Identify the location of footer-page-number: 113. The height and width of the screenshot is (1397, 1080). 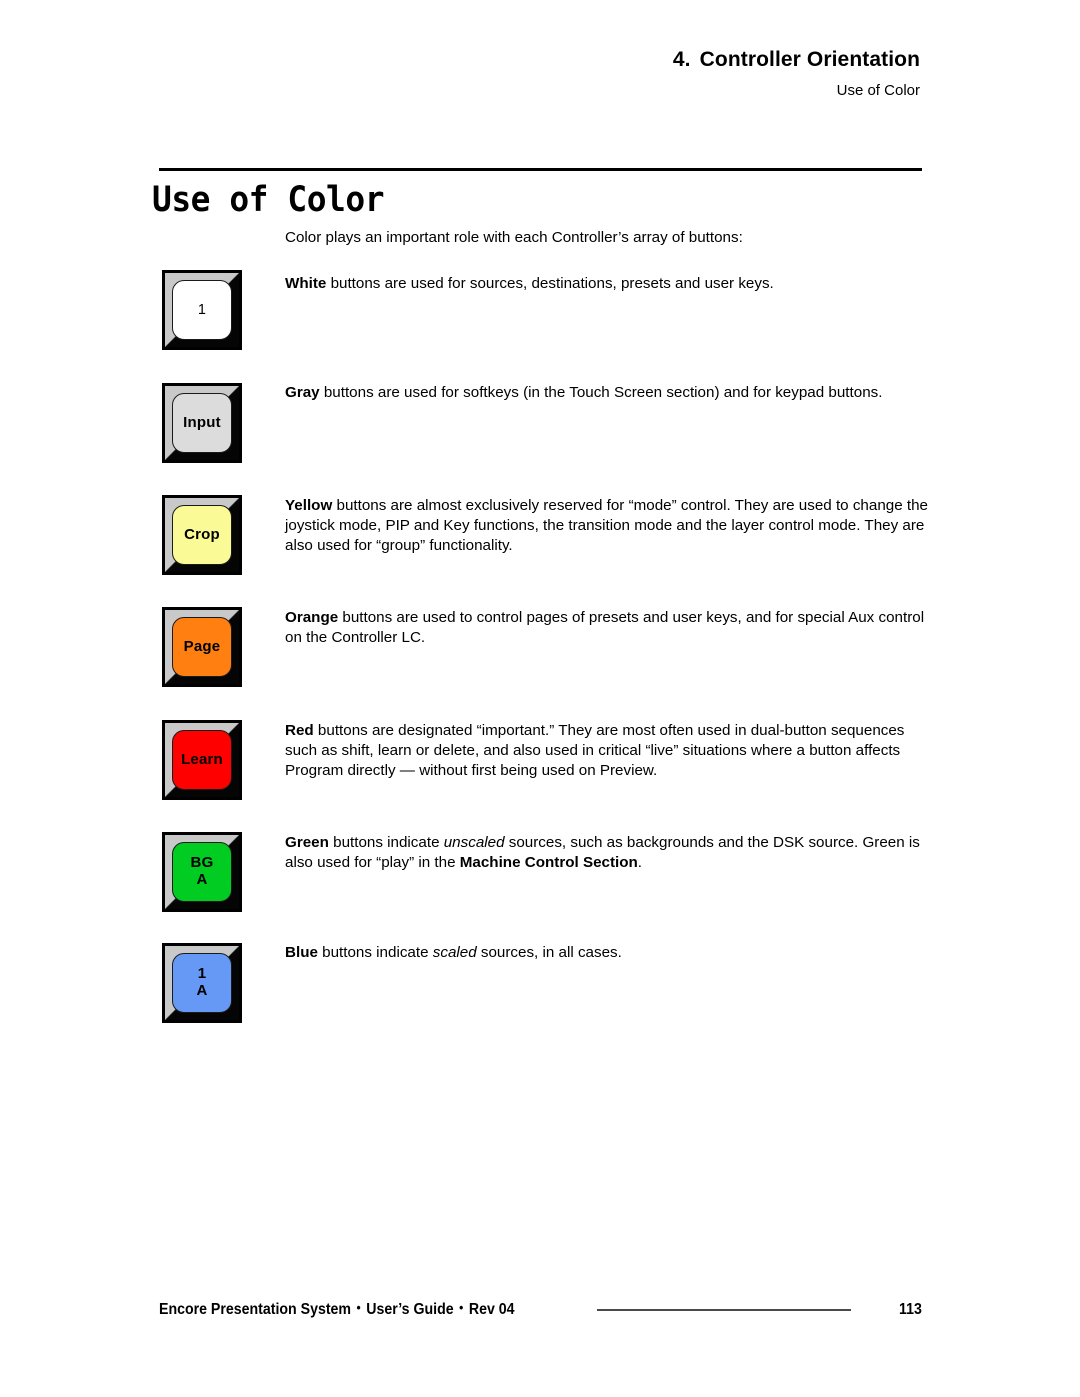
(910, 1309).